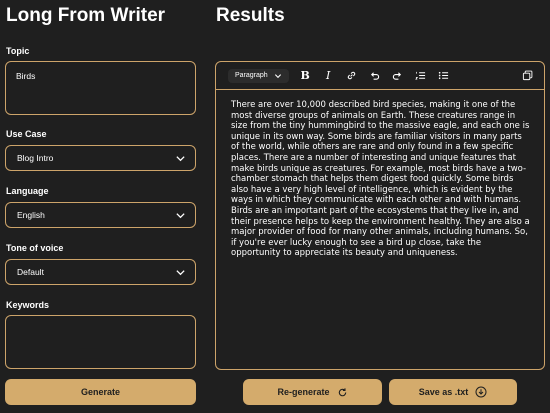  What do you see at coordinates (35, 248) in the screenshot?
I see `tone-label: Tone of voice` at bounding box center [35, 248].